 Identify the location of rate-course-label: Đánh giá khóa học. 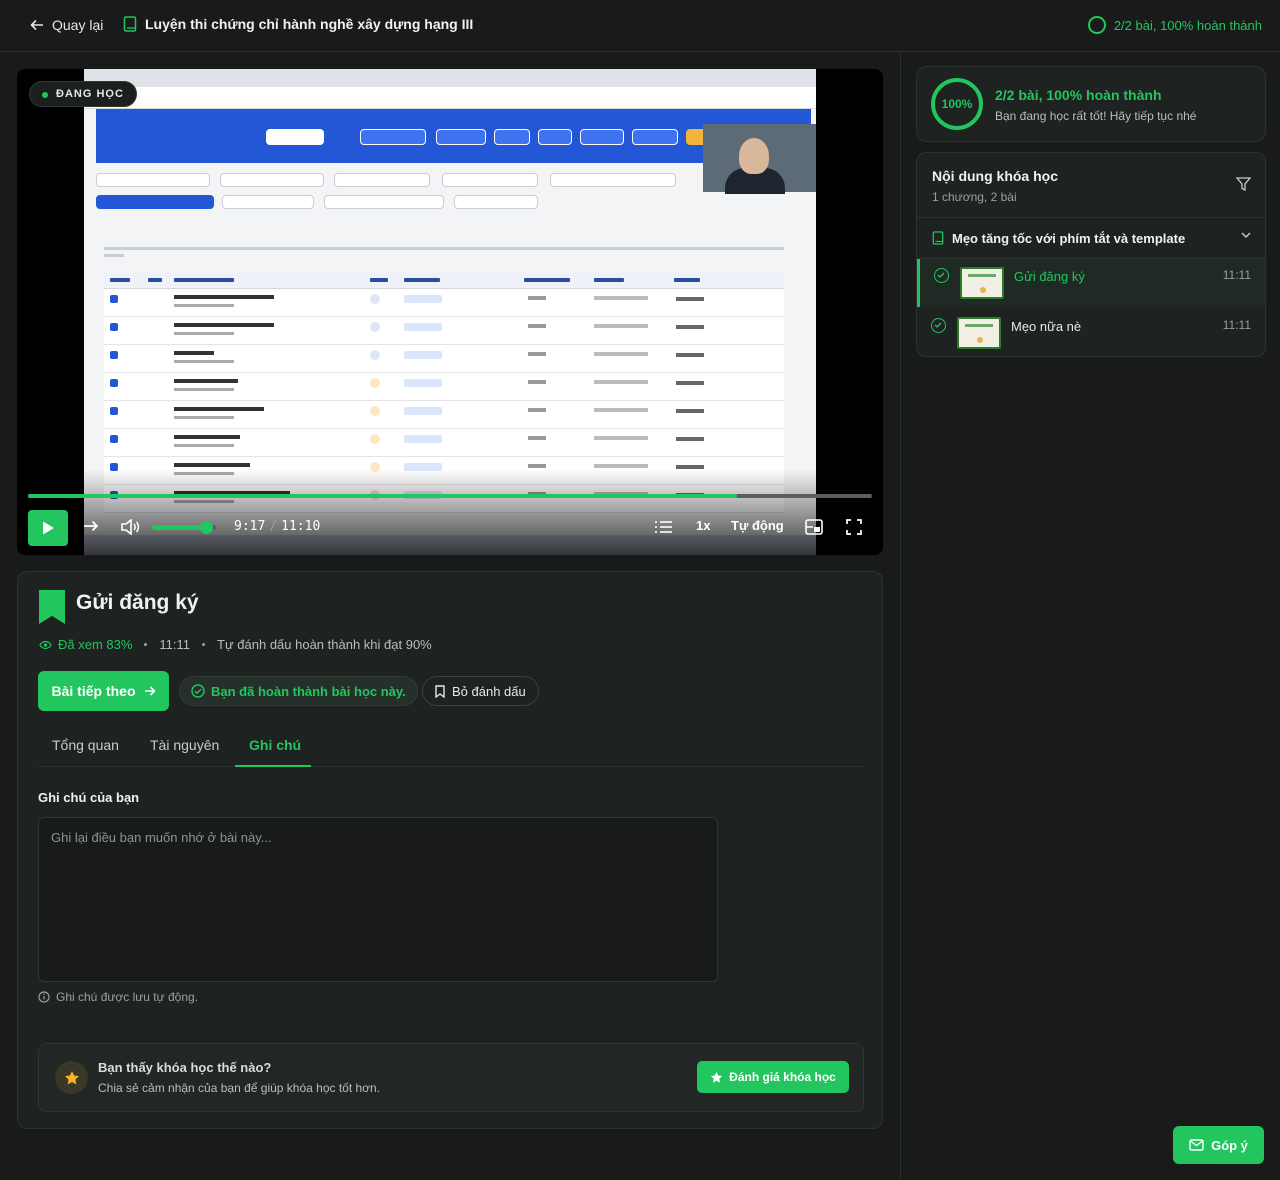
(782, 1077).